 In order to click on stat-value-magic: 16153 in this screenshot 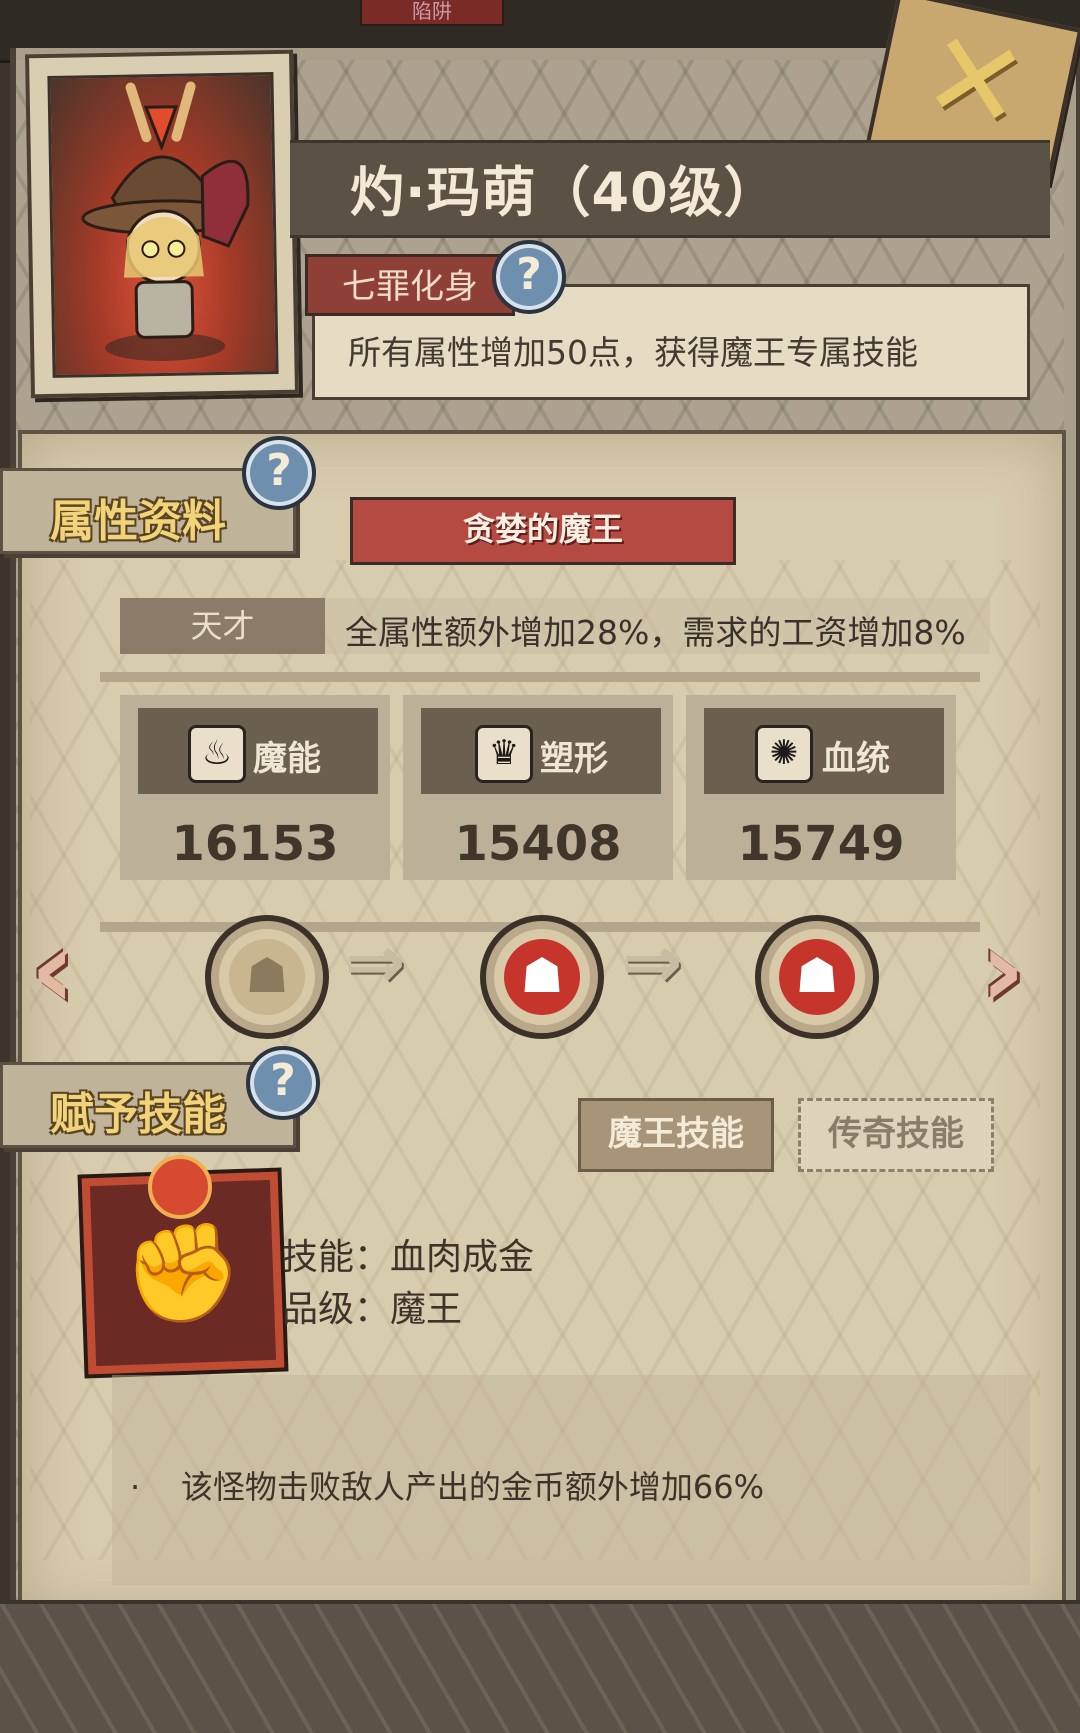, I will do `click(255, 844)`.